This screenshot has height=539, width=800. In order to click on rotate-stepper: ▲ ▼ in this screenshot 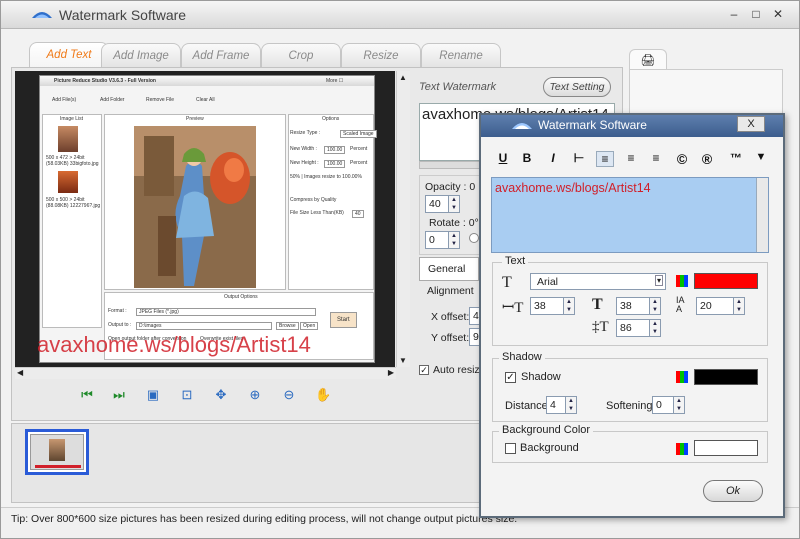, I will do `click(454, 240)`.